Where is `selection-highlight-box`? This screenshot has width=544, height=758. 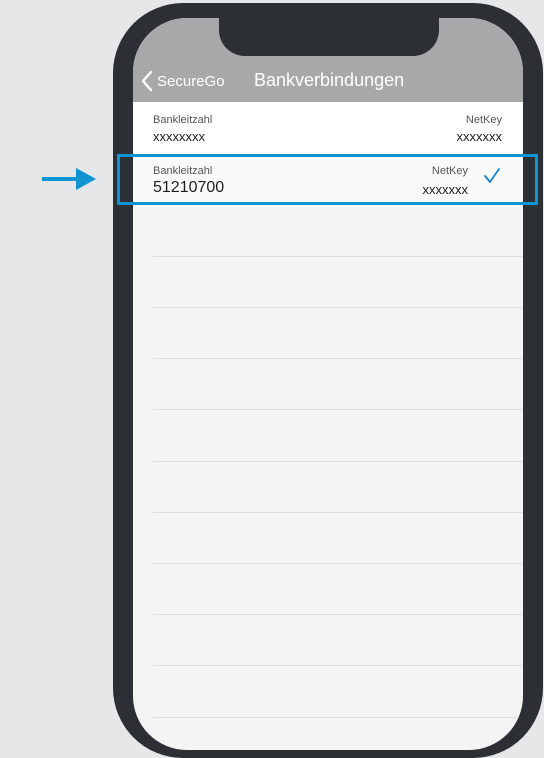
selection-highlight-box is located at coordinates (327, 179).